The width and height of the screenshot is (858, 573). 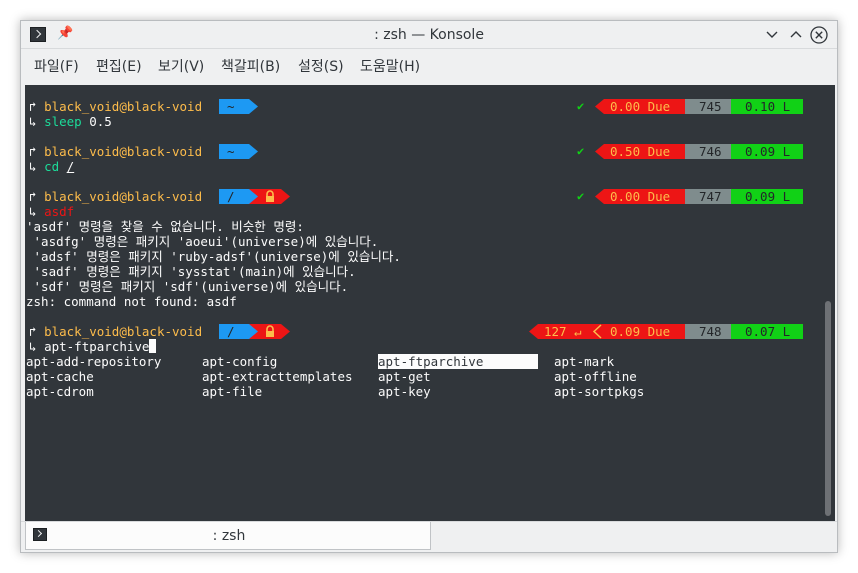 I want to click on completion-item: apt-add-repository, so click(x=93, y=361).